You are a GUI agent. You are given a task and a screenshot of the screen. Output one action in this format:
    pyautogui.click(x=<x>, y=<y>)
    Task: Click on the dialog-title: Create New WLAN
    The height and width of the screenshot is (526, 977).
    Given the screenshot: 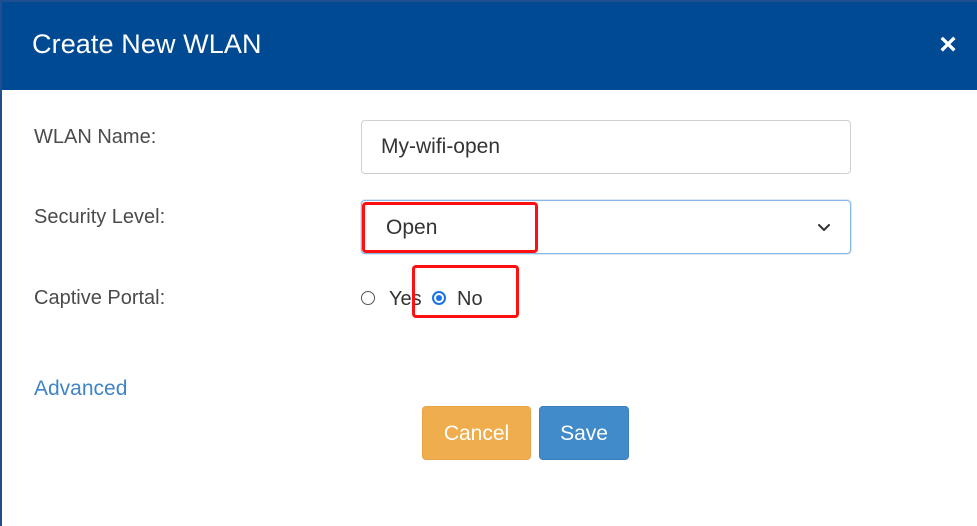 What is the action you would take?
    pyautogui.click(x=147, y=44)
    